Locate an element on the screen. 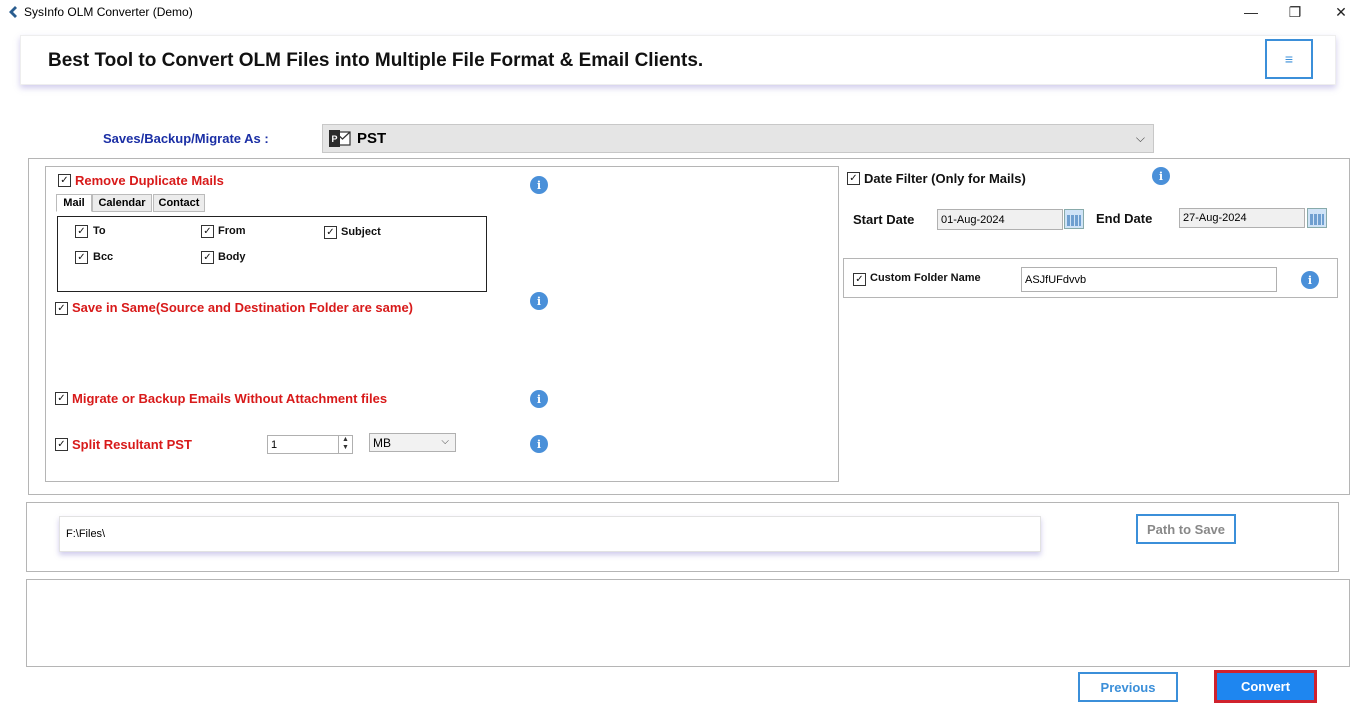  previous-button: Previous is located at coordinates (1128, 687).